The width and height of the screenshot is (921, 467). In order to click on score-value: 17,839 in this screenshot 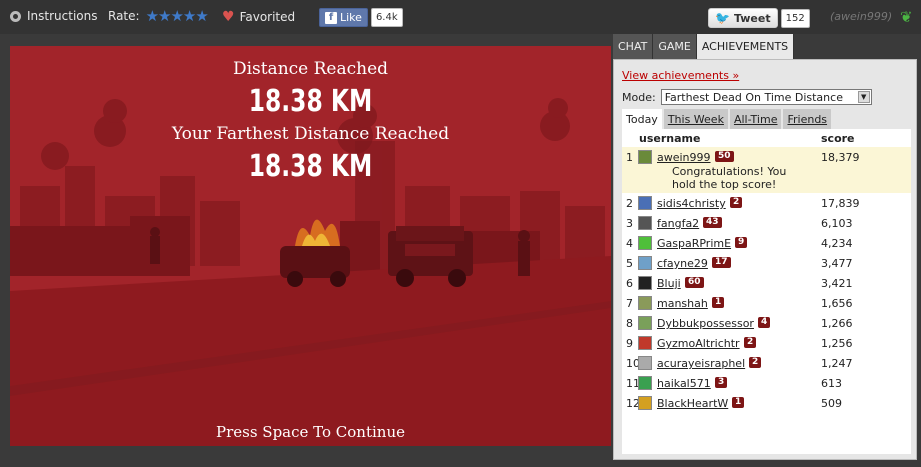, I will do `click(840, 203)`.